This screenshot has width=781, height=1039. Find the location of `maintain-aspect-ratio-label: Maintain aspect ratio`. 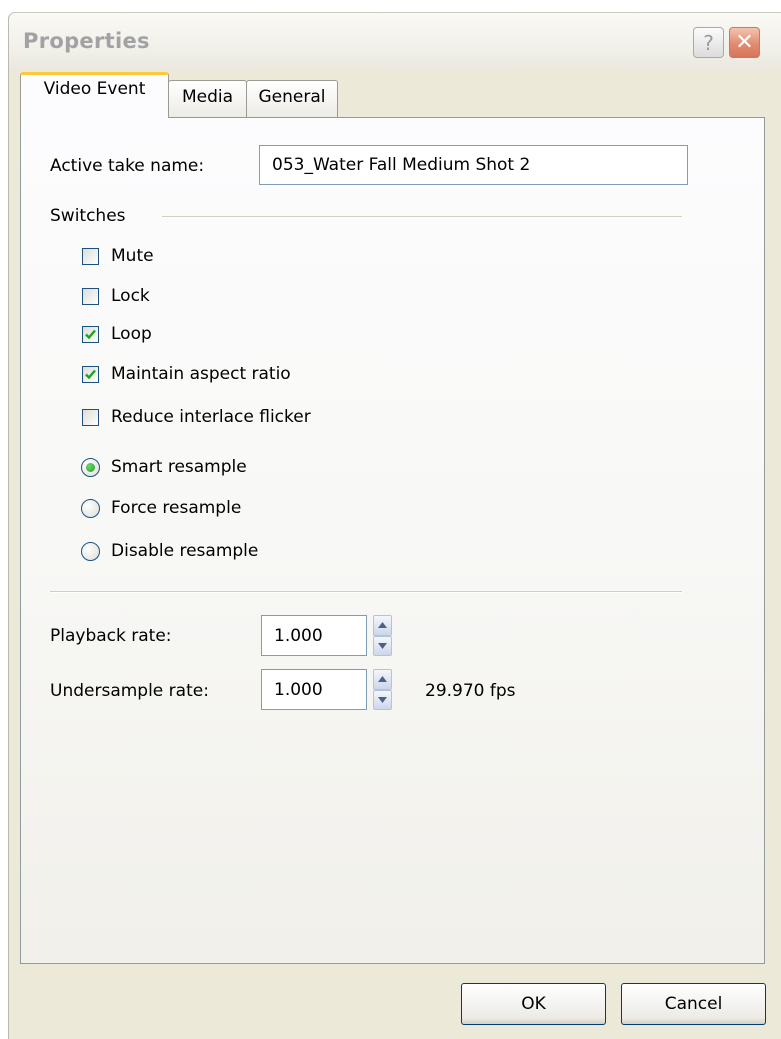

maintain-aspect-ratio-label: Maintain aspect ratio is located at coordinates (201, 374).